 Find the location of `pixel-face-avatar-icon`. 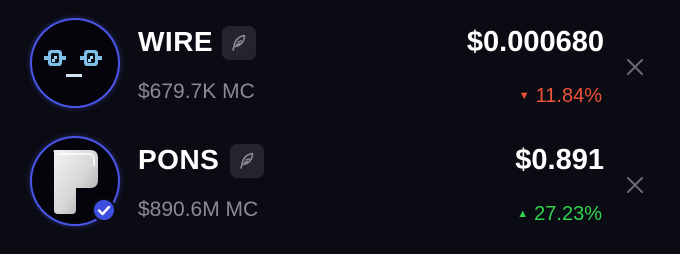

pixel-face-avatar-icon is located at coordinates (73, 63).